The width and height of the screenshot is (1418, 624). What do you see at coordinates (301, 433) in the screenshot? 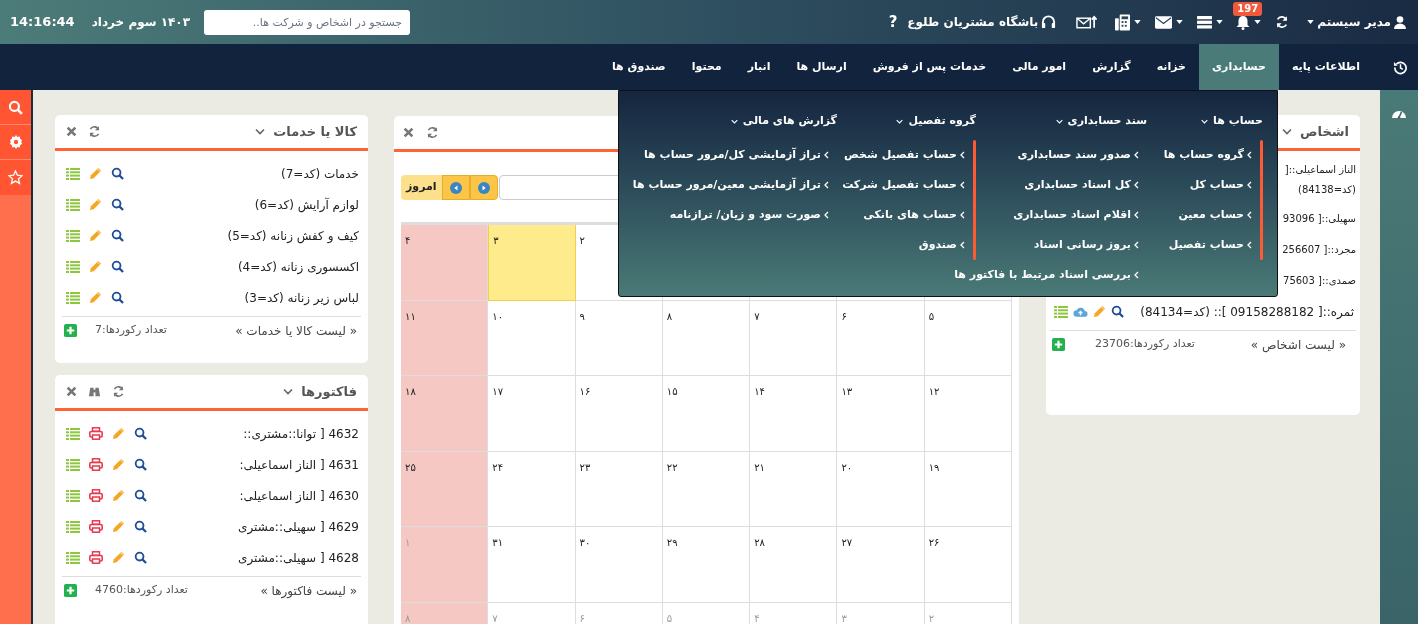
I see `list-item-link: 4632 [ توانا::مشتری::` at bounding box center [301, 433].